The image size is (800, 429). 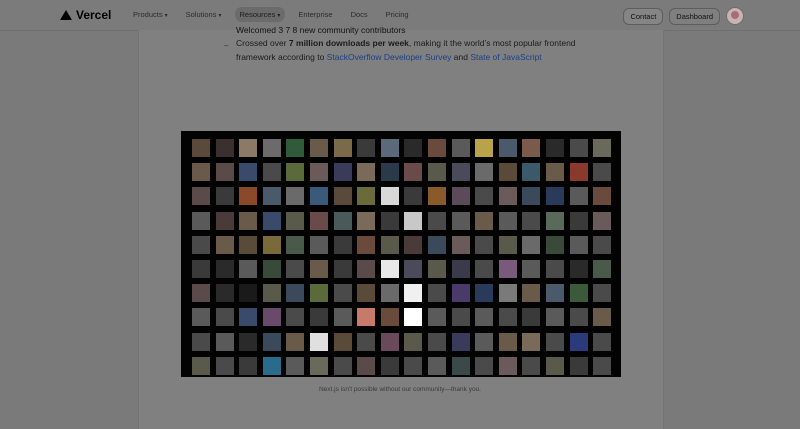 I want to click on nav-item-label: Docs, so click(x=359, y=14).